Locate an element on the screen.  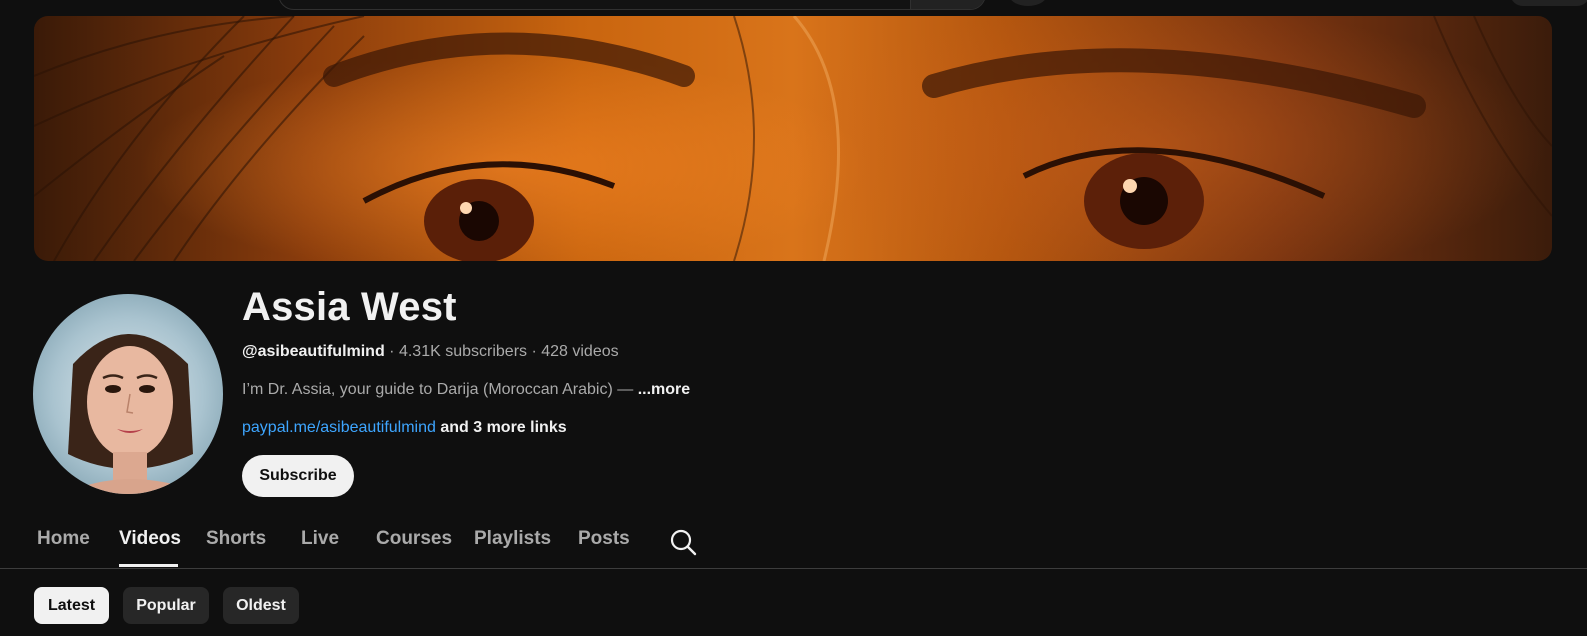
top-bar is located at coordinates (793, 7).